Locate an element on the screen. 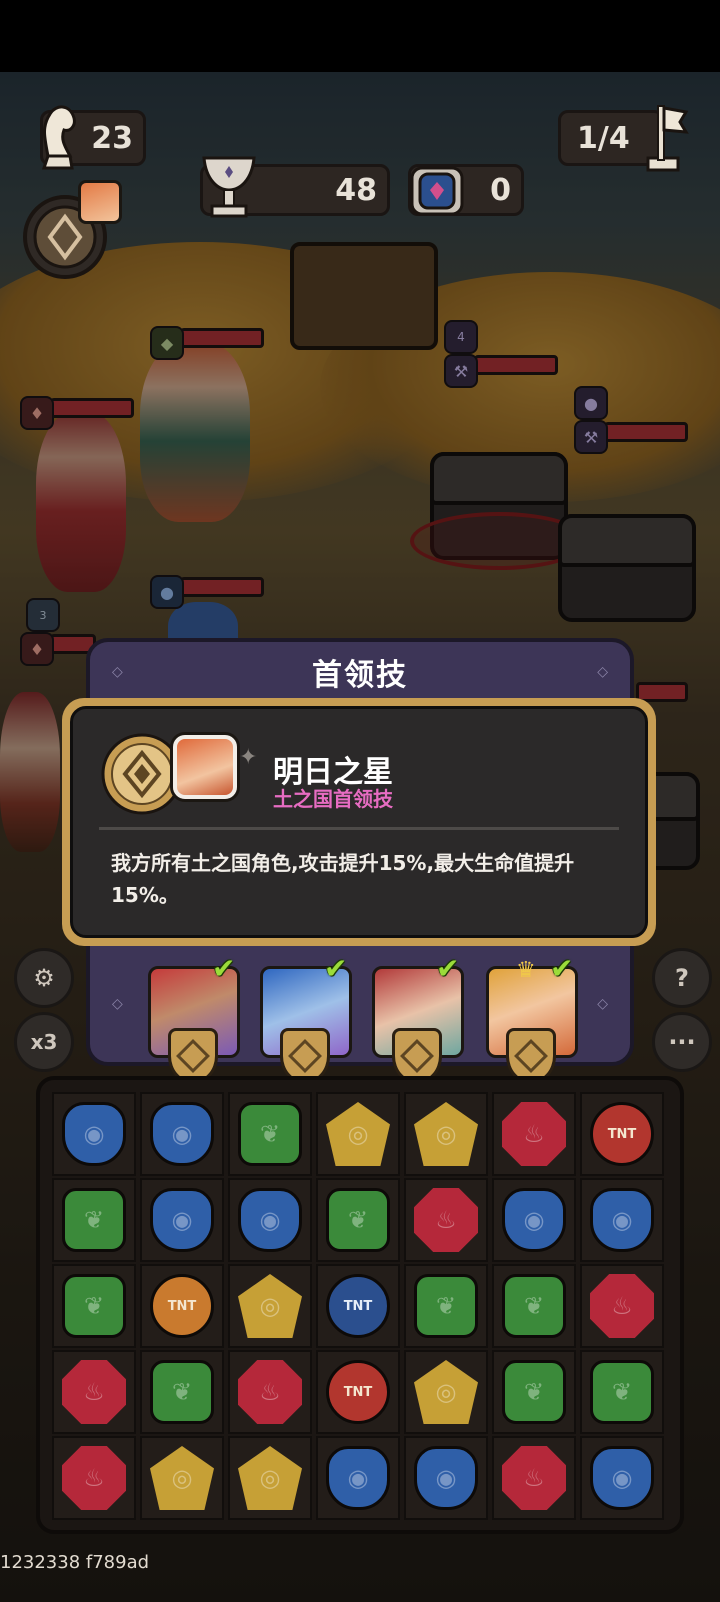  leader-portrait-mini is located at coordinates (100, 202).